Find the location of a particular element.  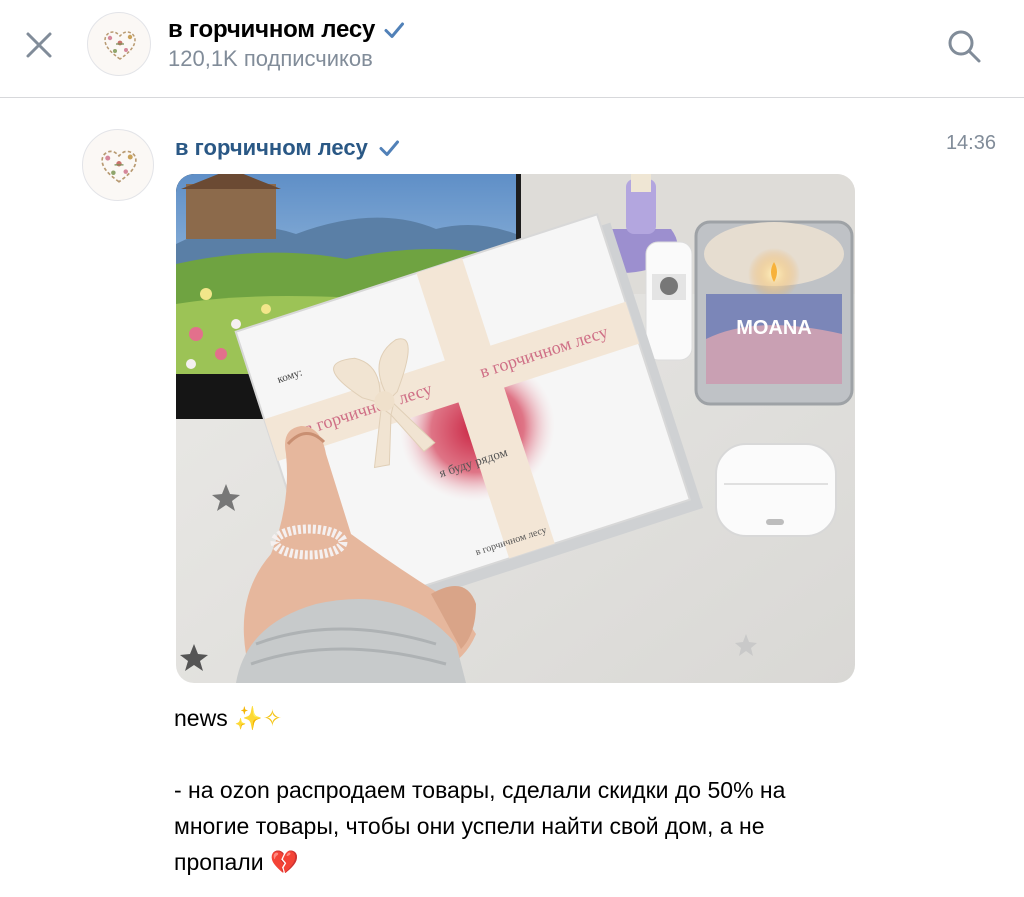

post-author-row: в горчичном лесу is located at coordinates (287, 148).